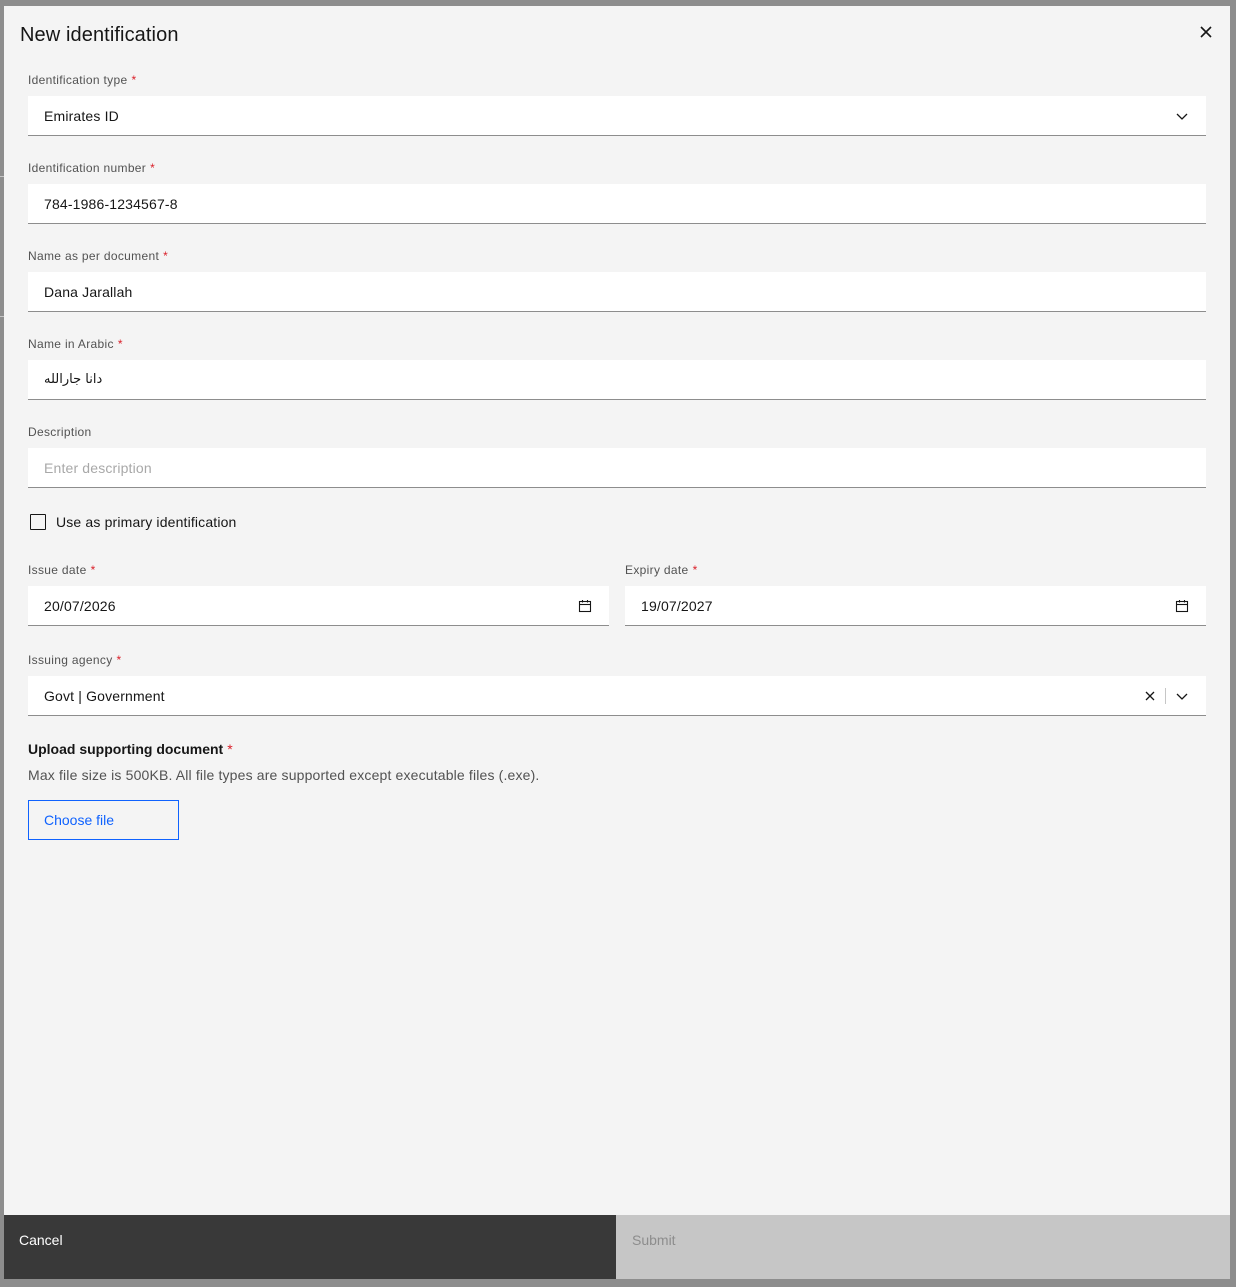 This screenshot has width=1236, height=1287. What do you see at coordinates (111, 203) in the screenshot?
I see `identification-number-value: 784-1986-1234567-8` at bounding box center [111, 203].